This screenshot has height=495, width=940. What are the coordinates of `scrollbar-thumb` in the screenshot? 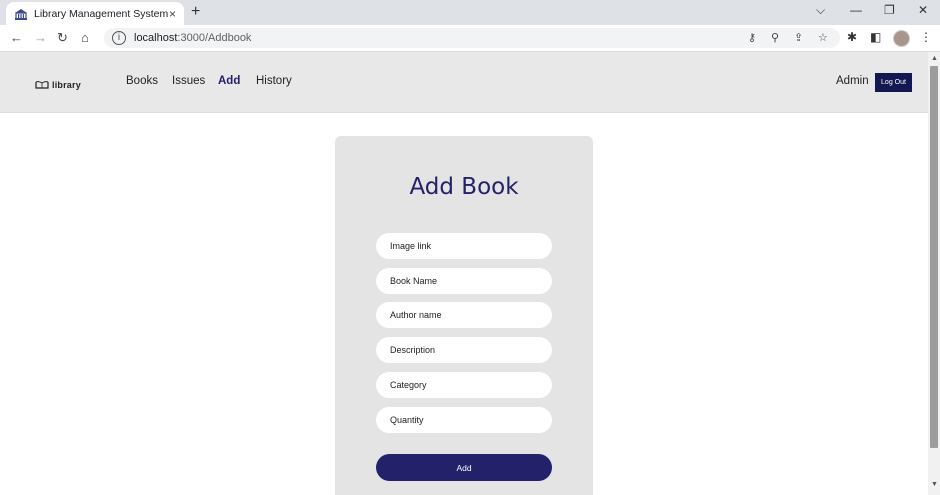 It's located at (934, 257).